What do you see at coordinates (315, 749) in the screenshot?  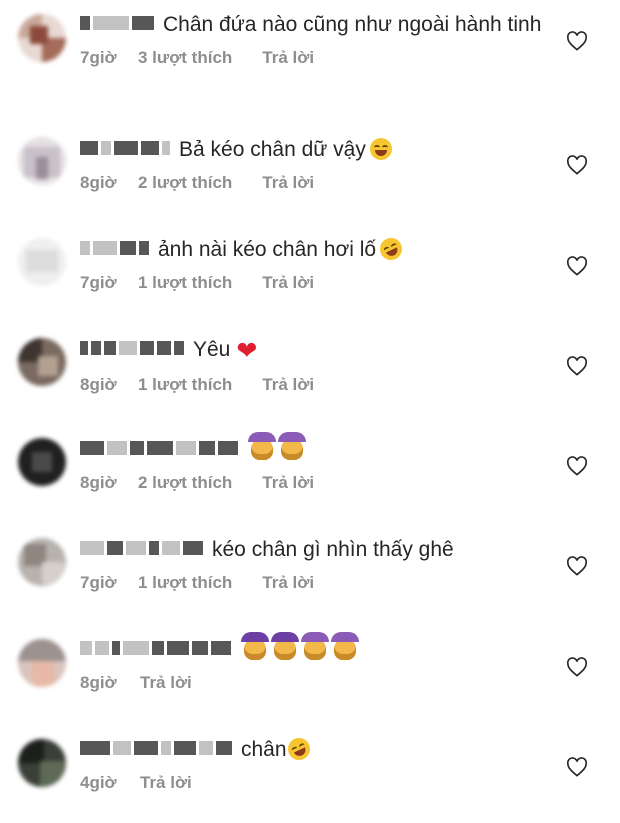 I see `comment-text-line: chân` at bounding box center [315, 749].